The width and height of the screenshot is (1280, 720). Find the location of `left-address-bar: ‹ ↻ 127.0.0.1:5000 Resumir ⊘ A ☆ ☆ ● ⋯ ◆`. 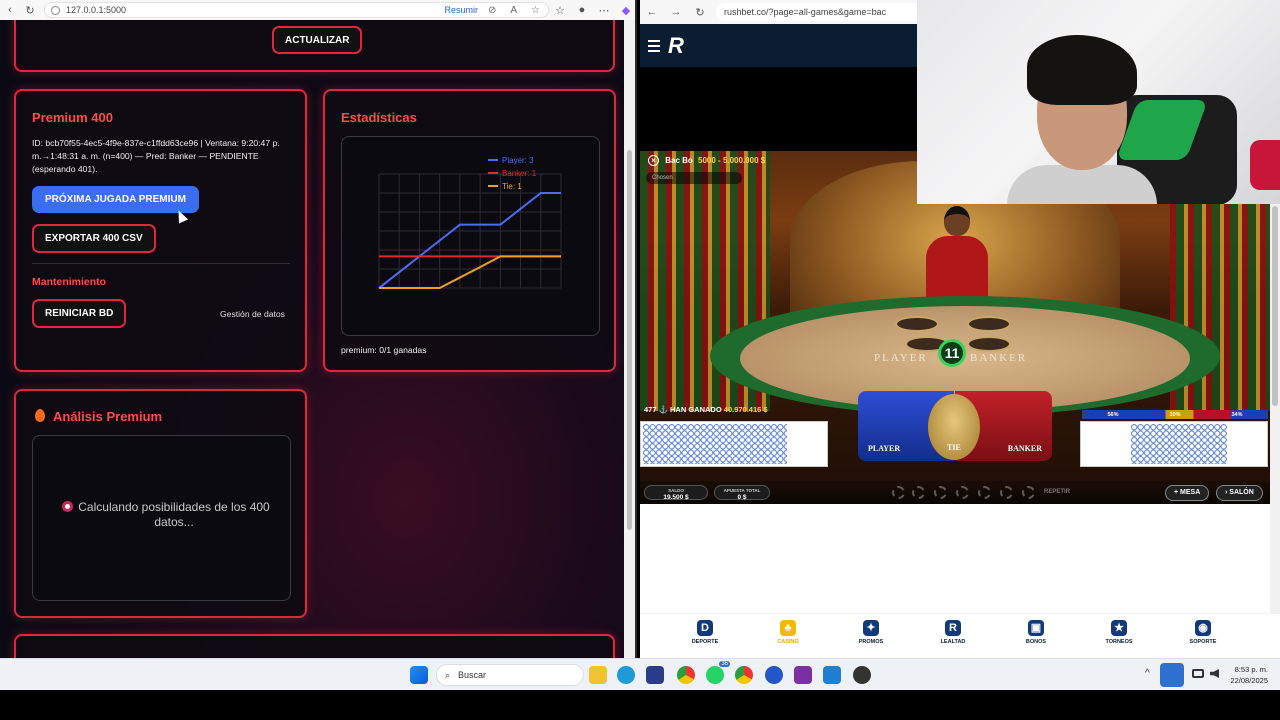

left-address-bar: ‹ ↻ 127.0.0.1:5000 Resumir ⊘ A ☆ ☆ ● ⋯ ◆ is located at coordinates (317, 10).